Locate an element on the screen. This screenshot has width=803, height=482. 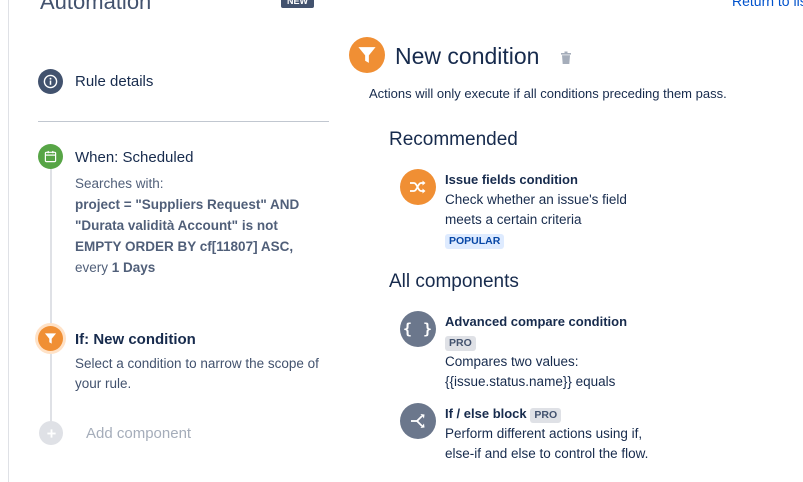
popular-badge: POPULAR is located at coordinates (475, 241).